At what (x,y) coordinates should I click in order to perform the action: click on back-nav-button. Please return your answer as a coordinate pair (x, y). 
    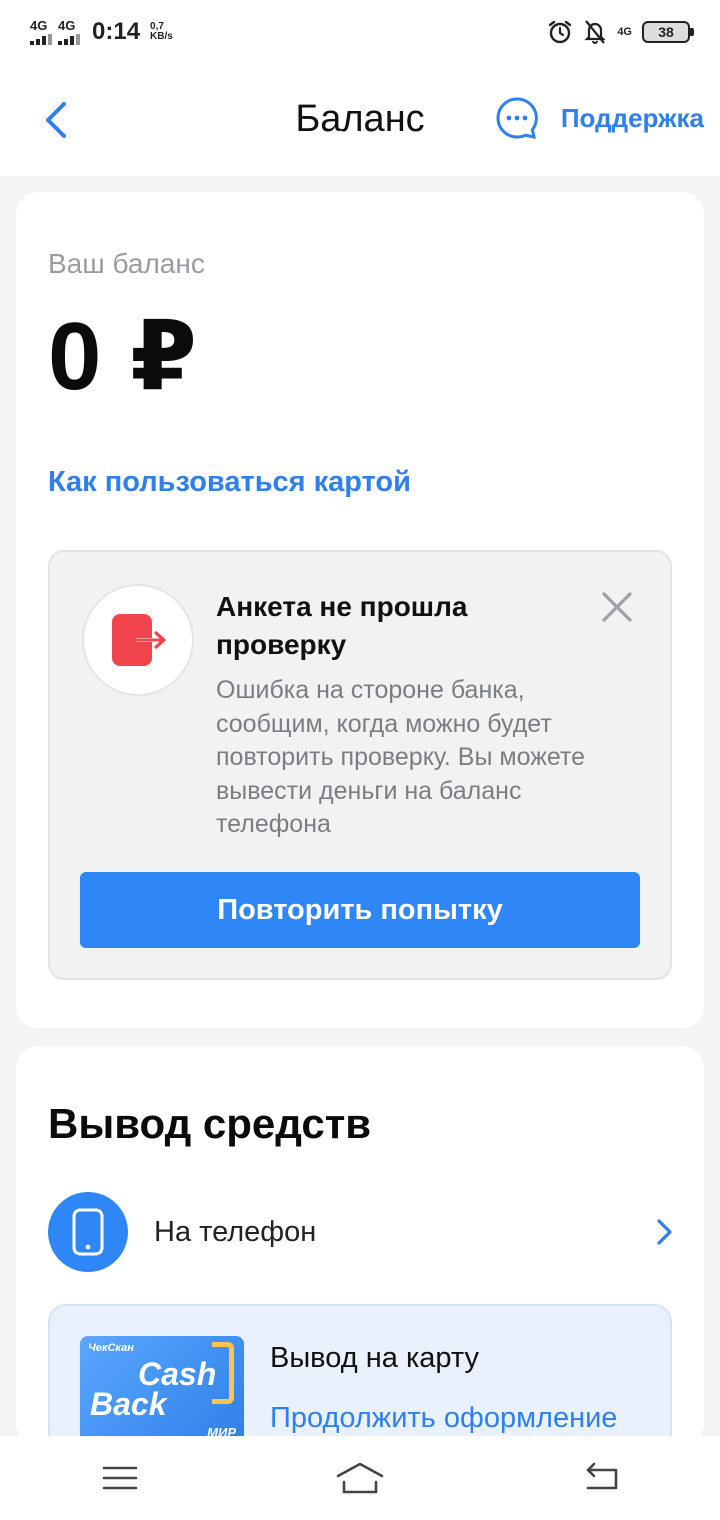
    Looking at the image, I should click on (600, 1478).